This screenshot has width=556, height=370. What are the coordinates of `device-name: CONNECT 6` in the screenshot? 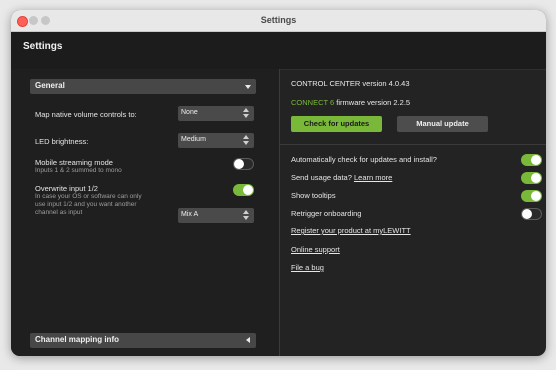 It's located at (313, 102).